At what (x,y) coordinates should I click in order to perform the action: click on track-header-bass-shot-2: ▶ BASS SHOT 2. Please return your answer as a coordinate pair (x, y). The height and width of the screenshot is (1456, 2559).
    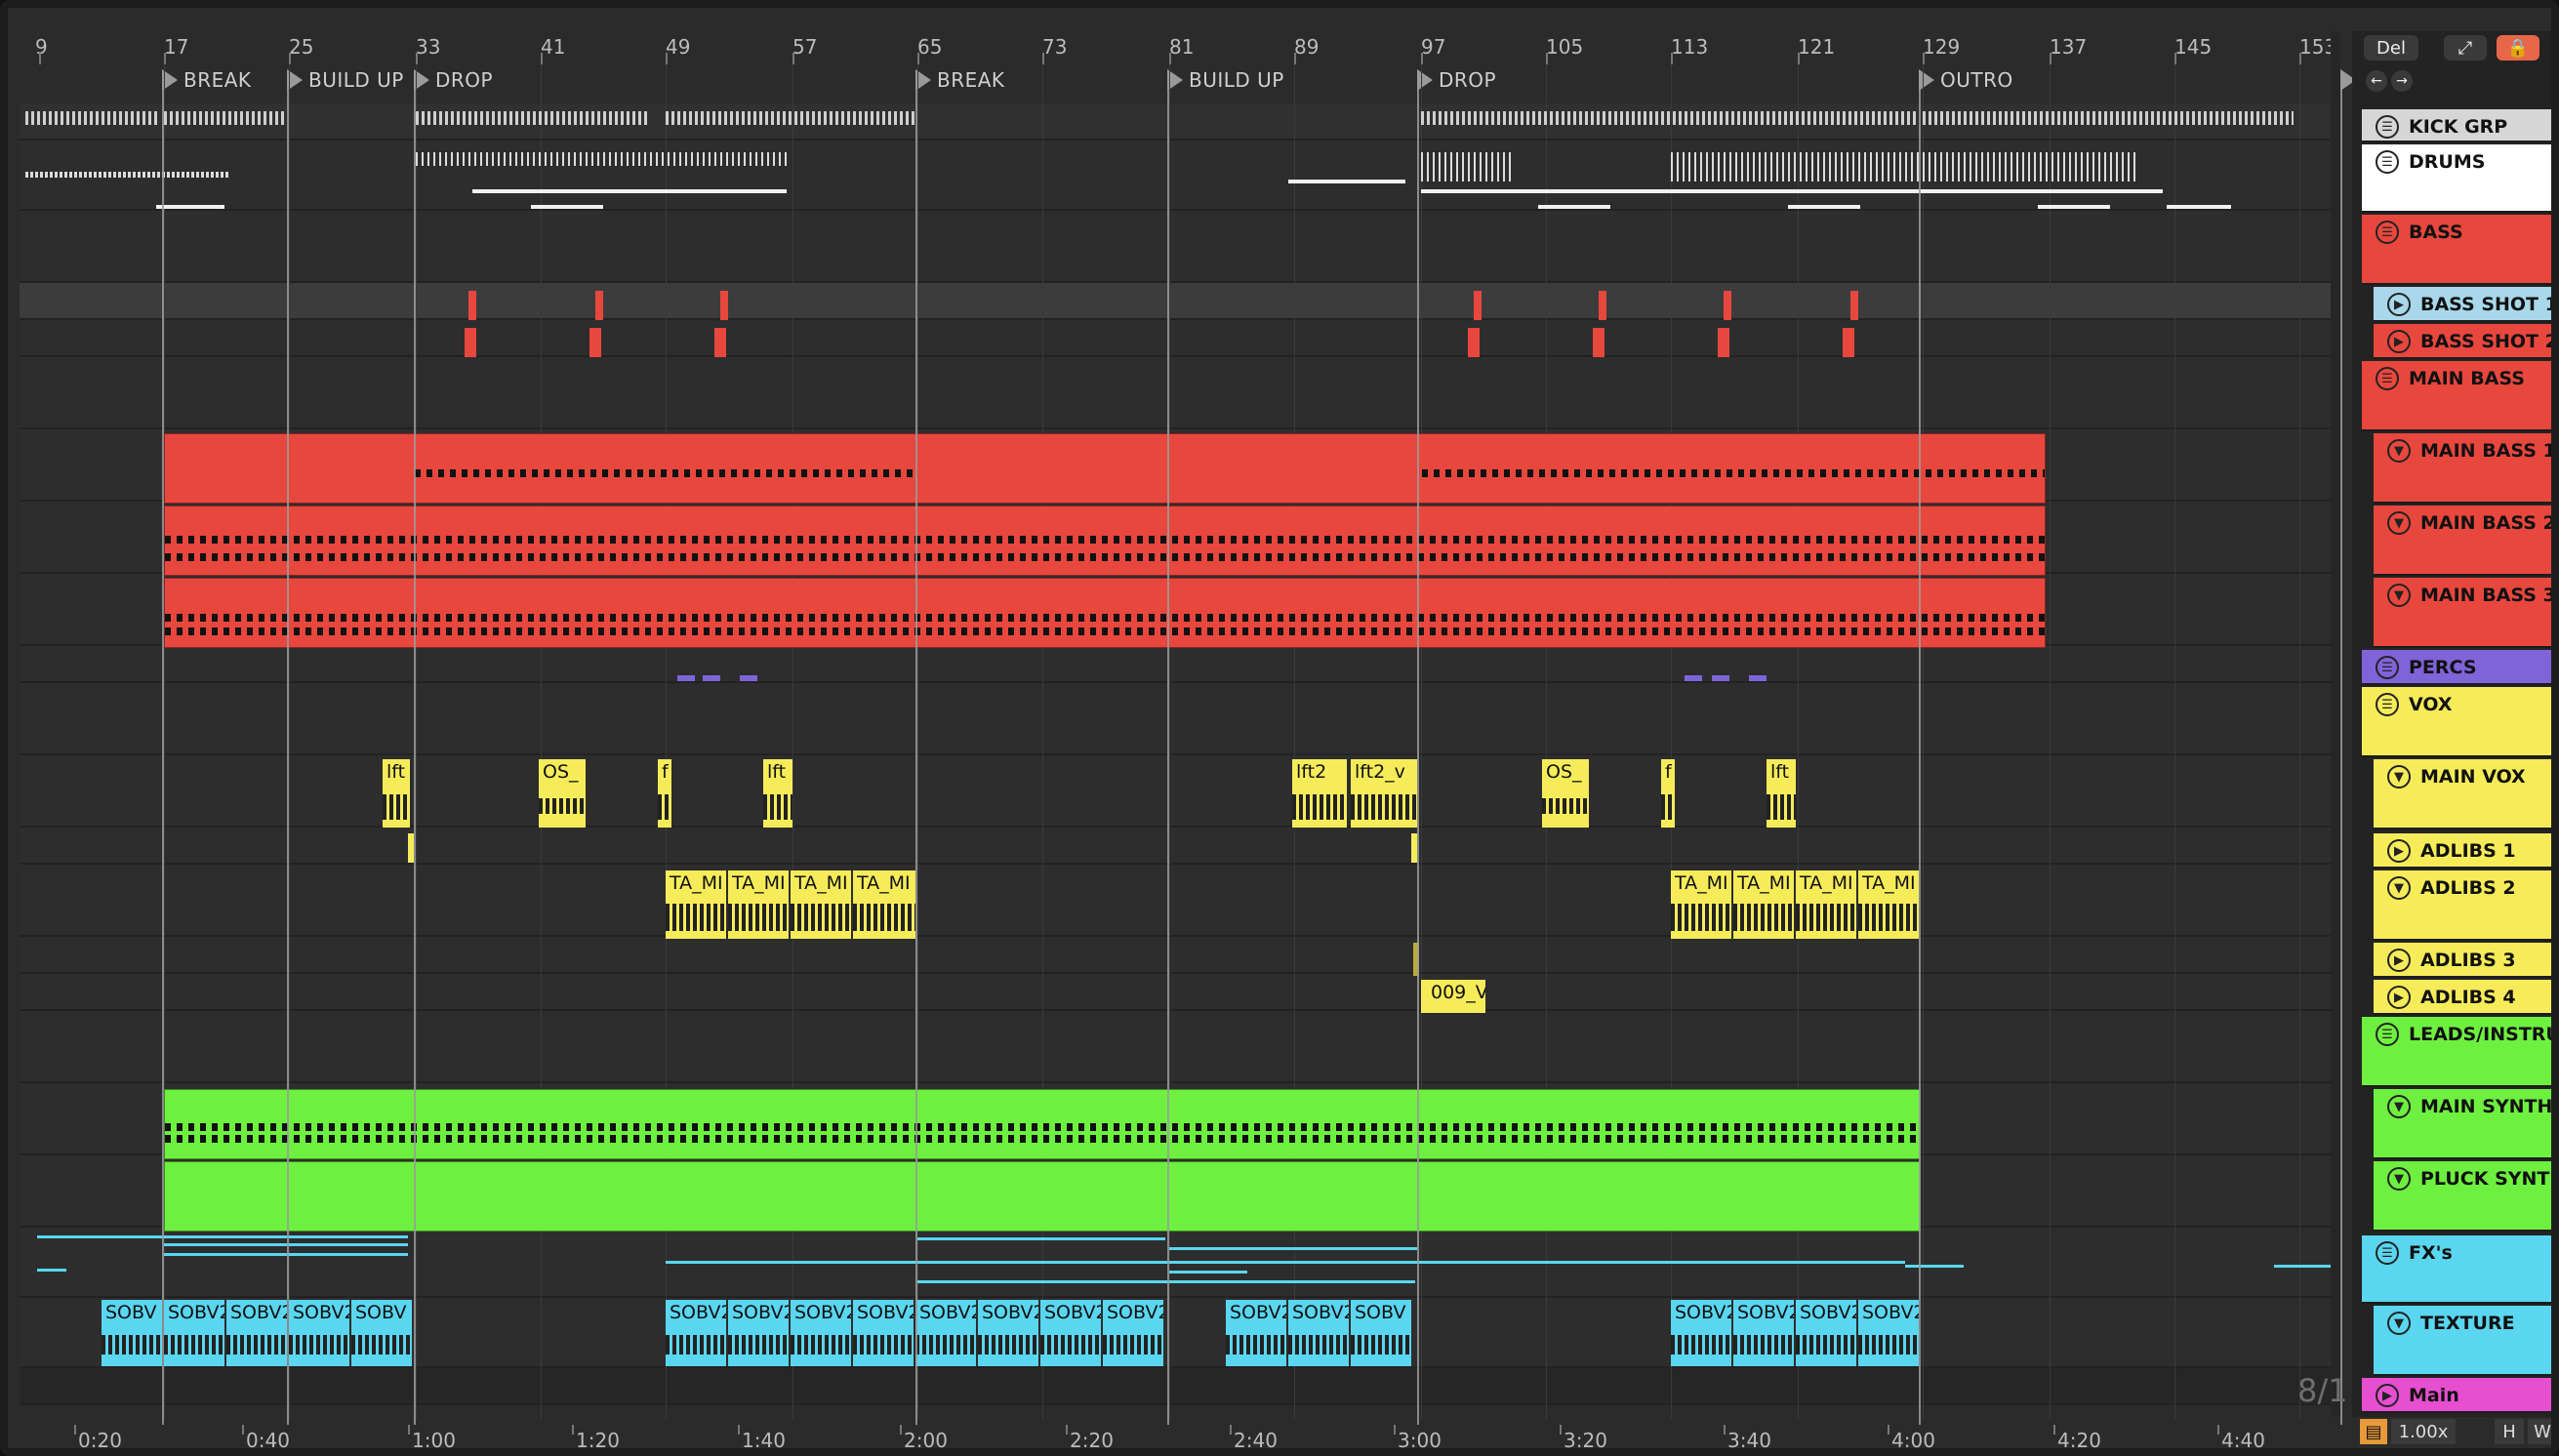
    Looking at the image, I should click on (2463, 341).